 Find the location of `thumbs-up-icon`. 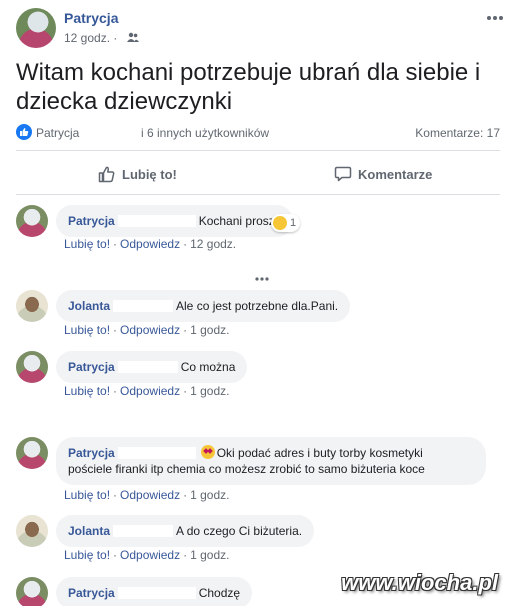

thumbs-up-icon is located at coordinates (106, 174).